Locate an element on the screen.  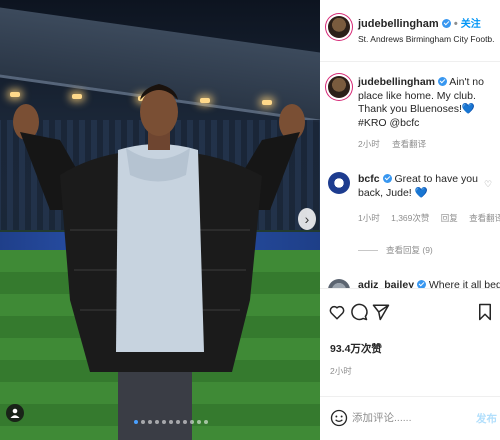
post-username: judebellingham is located at coordinates (398, 24).